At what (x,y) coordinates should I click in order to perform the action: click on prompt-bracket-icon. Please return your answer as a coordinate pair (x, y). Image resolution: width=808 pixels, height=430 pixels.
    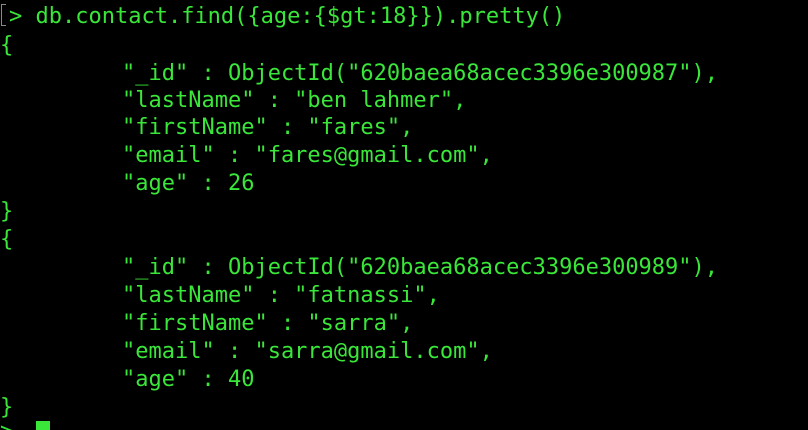
    Looking at the image, I should click on (3, 15).